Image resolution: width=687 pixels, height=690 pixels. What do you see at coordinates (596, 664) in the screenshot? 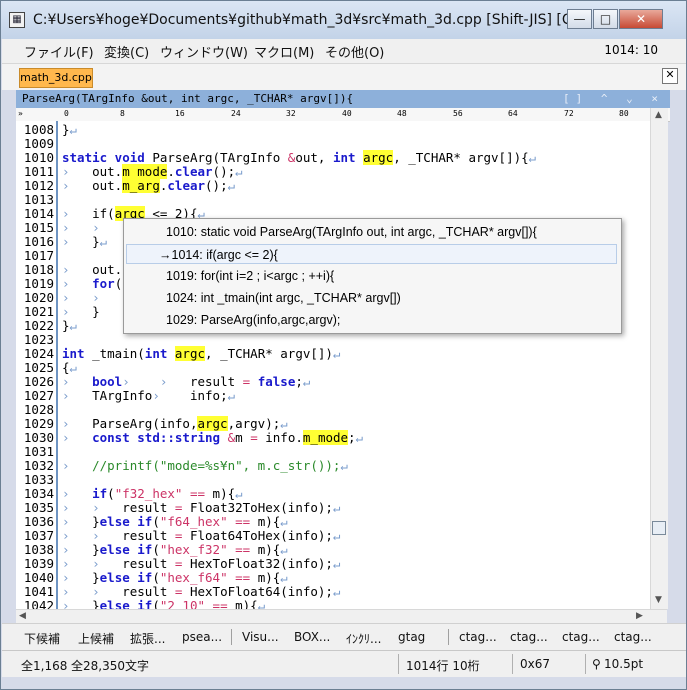
I see `magnifier-icon: ⚲` at bounding box center [596, 664].